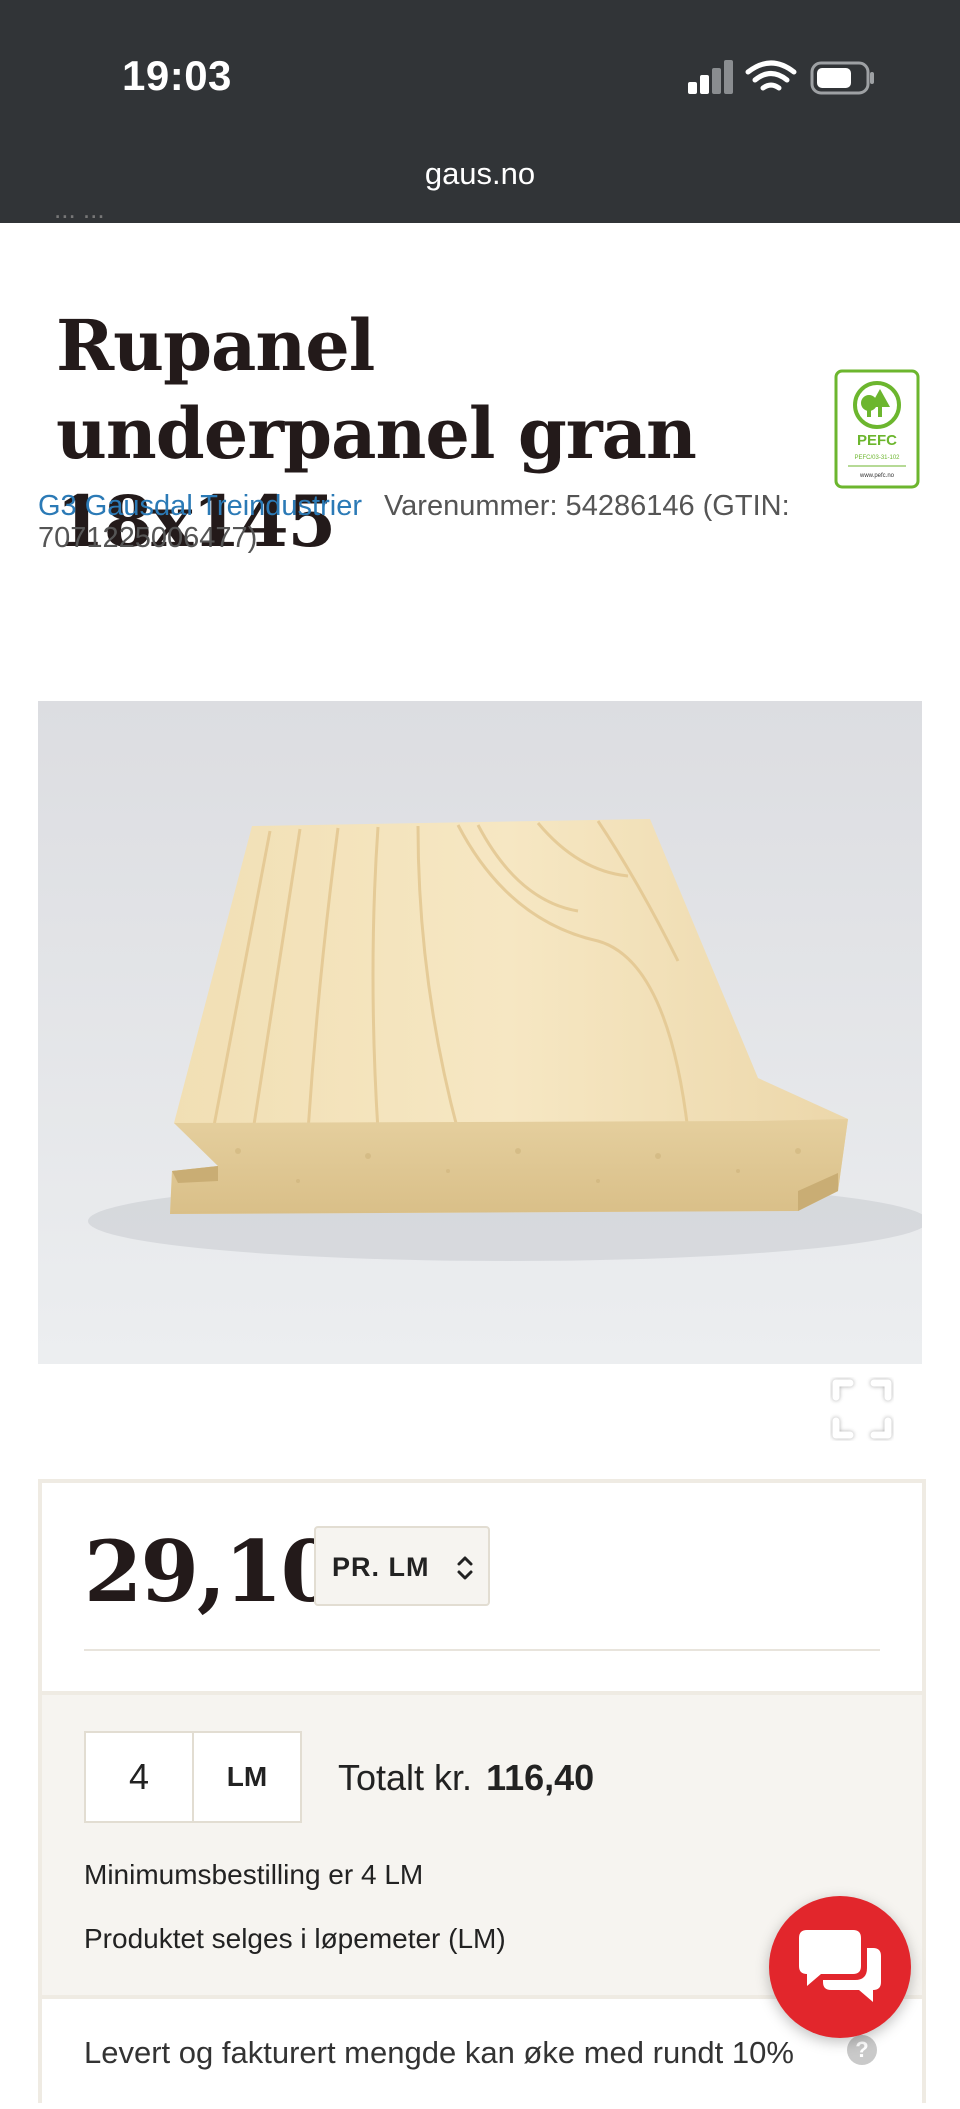 This screenshot has height=2109, width=960. Describe the element at coordinates (877, 429) in the screenshot. I see `pefc-logo: PEFC PEFC/03-31-102 www.pefc.no` at that location.